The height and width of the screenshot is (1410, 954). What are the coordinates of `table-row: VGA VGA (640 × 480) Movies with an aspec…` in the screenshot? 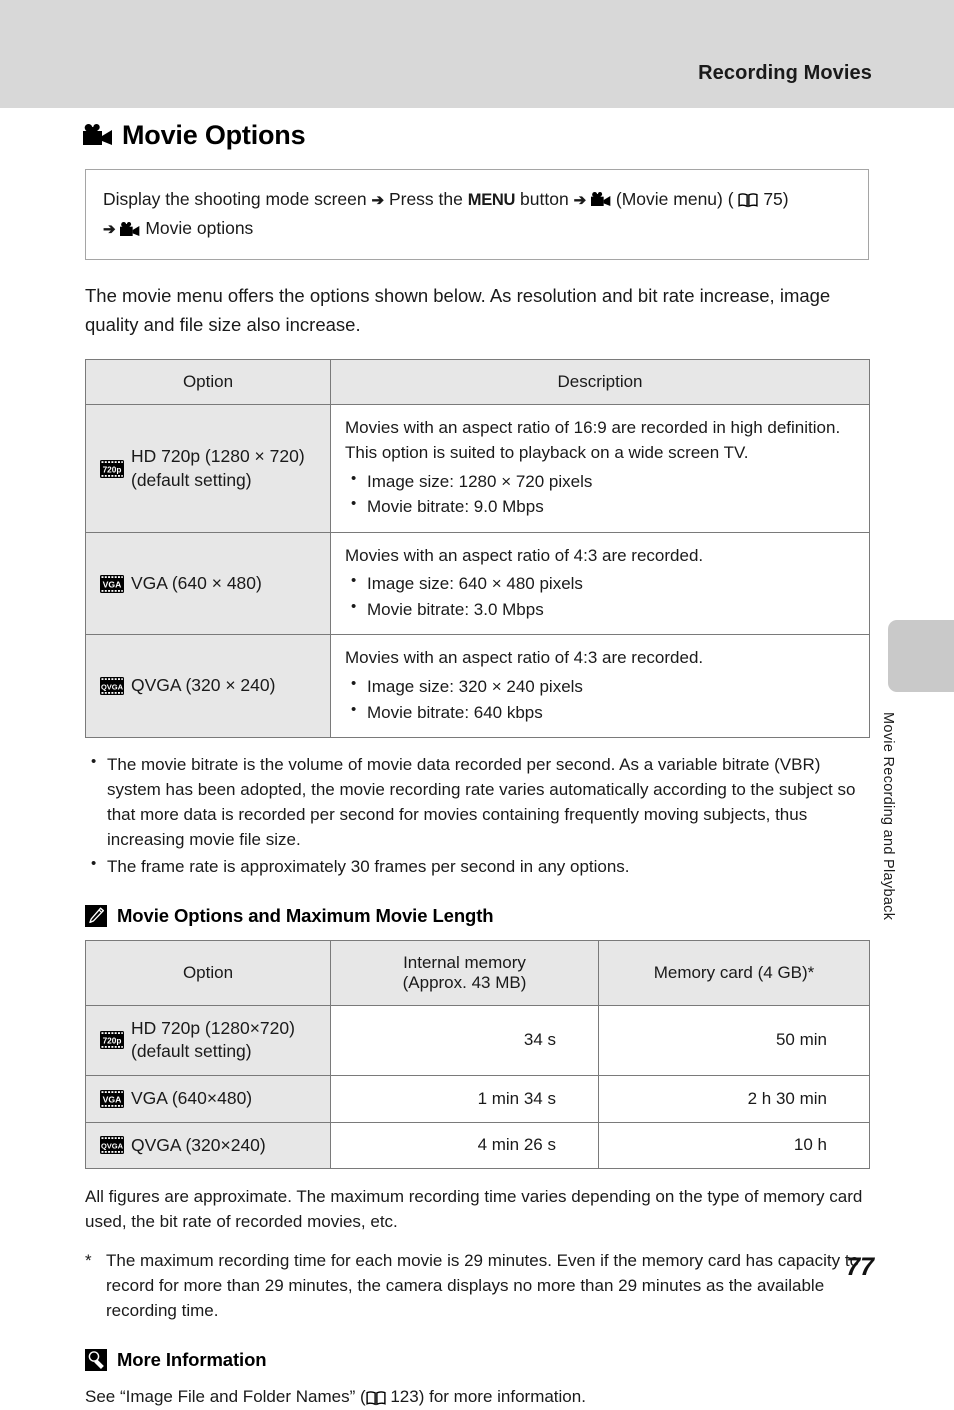 It's located at (477, 583).